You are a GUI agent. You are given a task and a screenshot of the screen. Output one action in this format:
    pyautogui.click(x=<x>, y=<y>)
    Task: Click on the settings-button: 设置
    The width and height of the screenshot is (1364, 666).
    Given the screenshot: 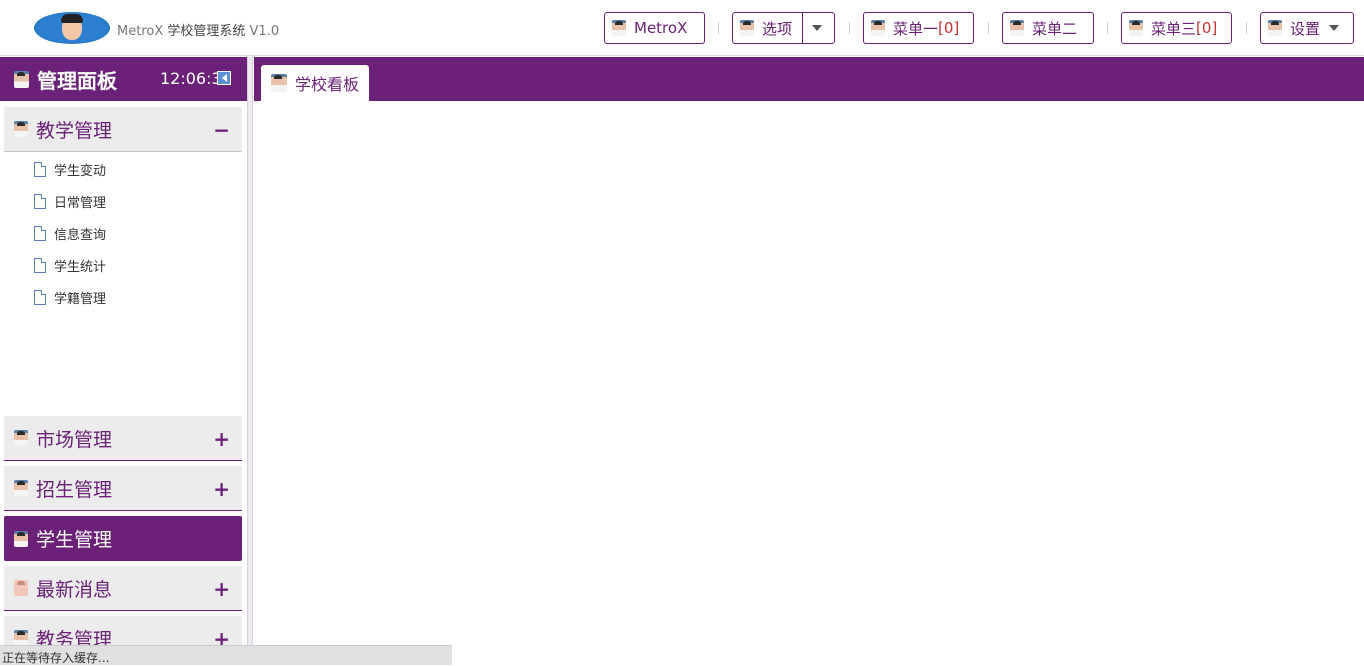 What is the action you would take?
    pyautogui.click(x=1307, y=28)
    